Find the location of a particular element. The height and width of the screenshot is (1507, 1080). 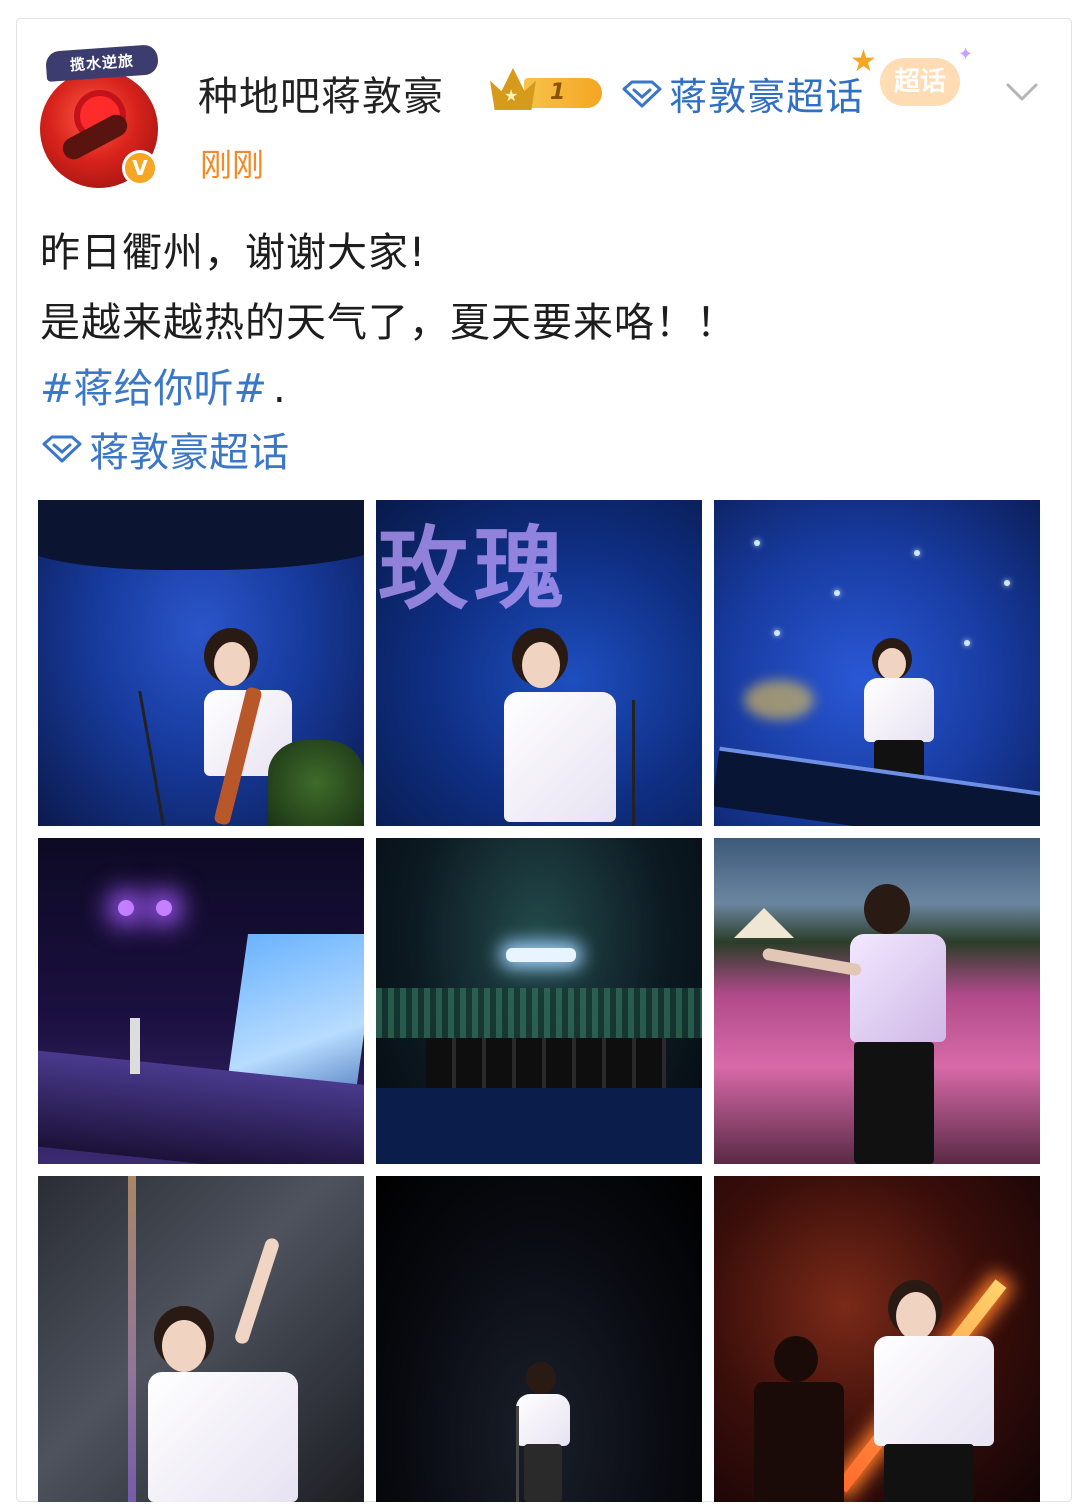

hashtag-link: #蒋给你听# is located at coordinates (153, 389).